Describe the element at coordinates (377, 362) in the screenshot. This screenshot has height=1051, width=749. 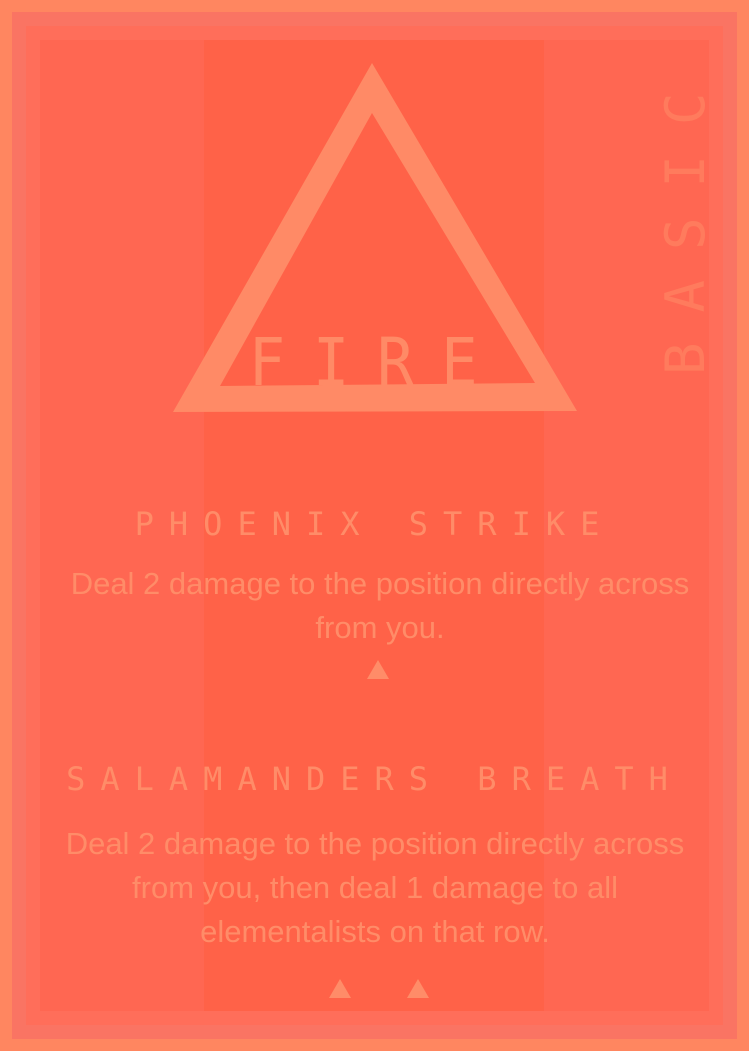
I see `element-name: FIRE` at that location.